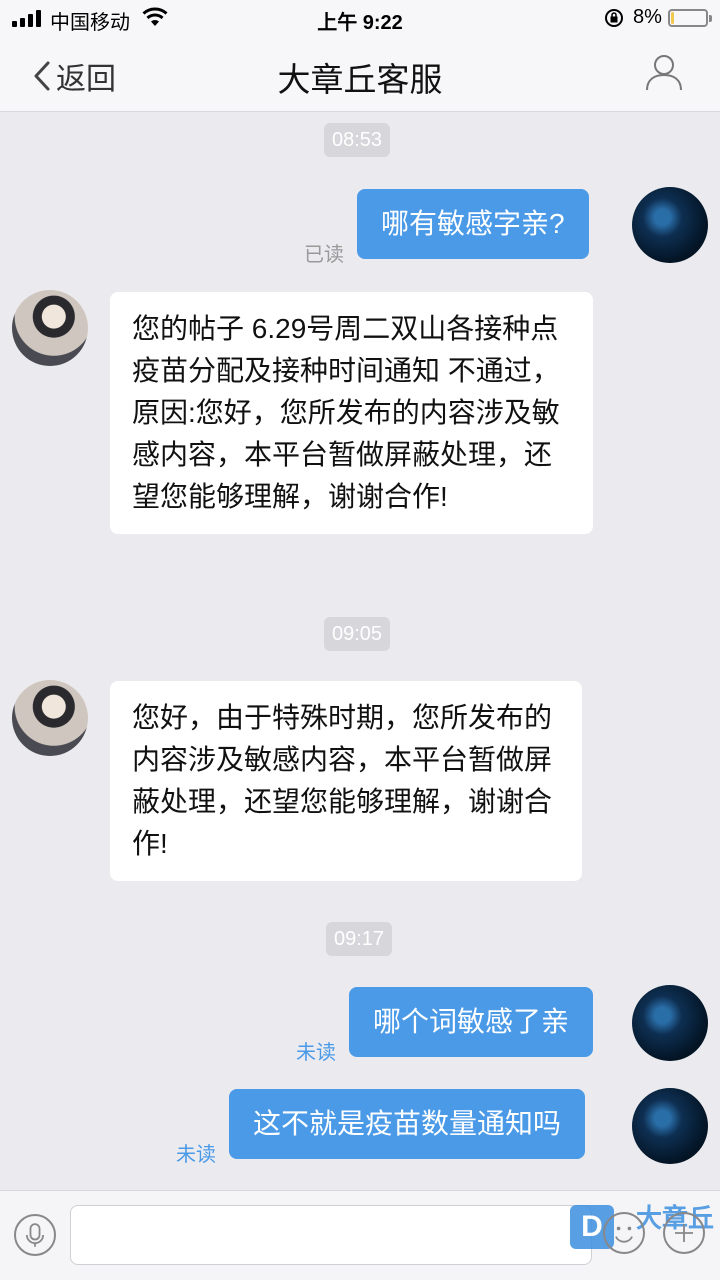  Describe the element at coordinates (359, 939) in the screenshot. I see `timestamp: 09:17` at that location.